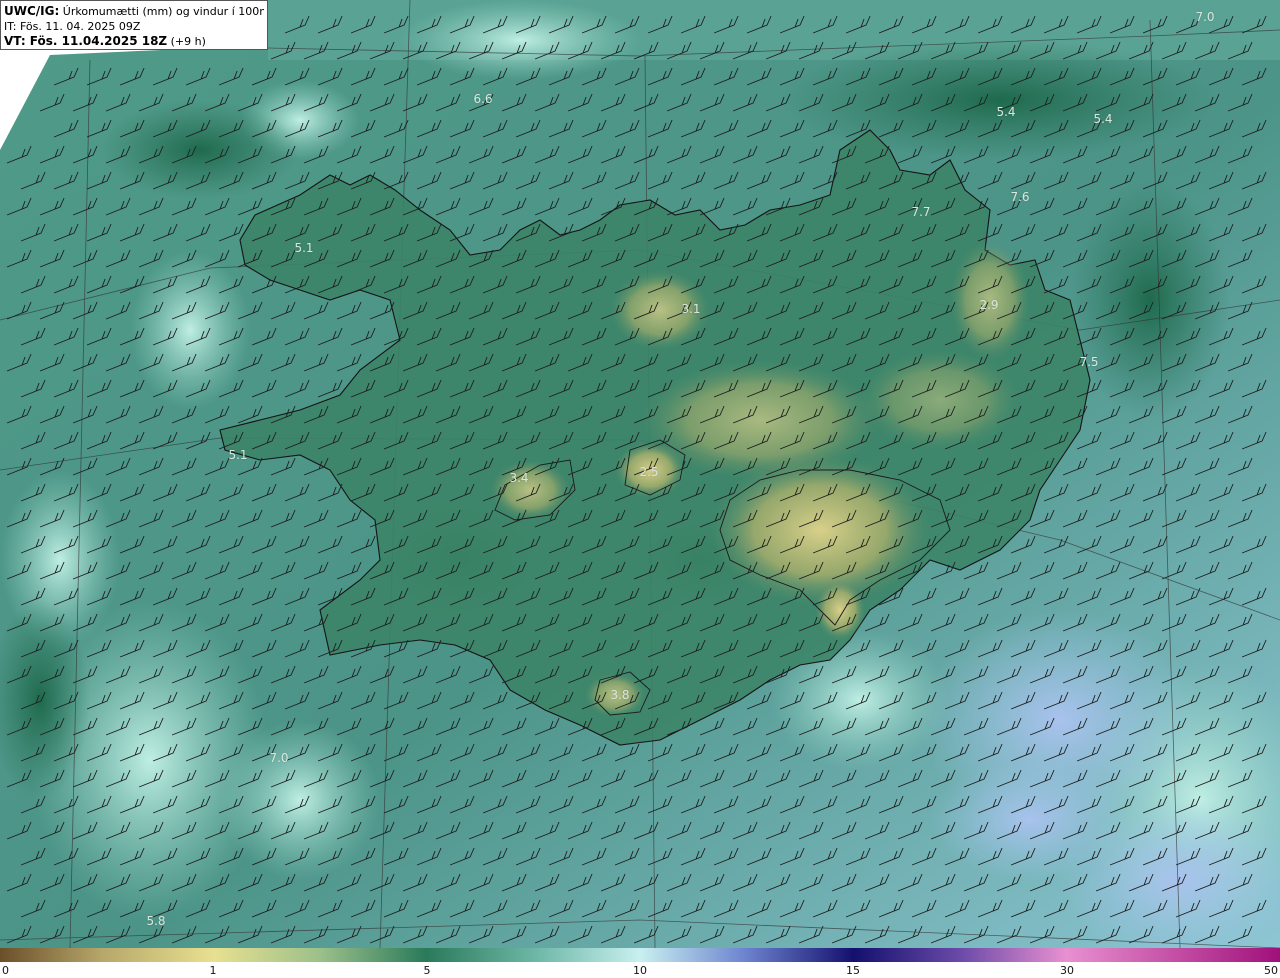  I want to click on value-label: 3.4, so click(519, 478).